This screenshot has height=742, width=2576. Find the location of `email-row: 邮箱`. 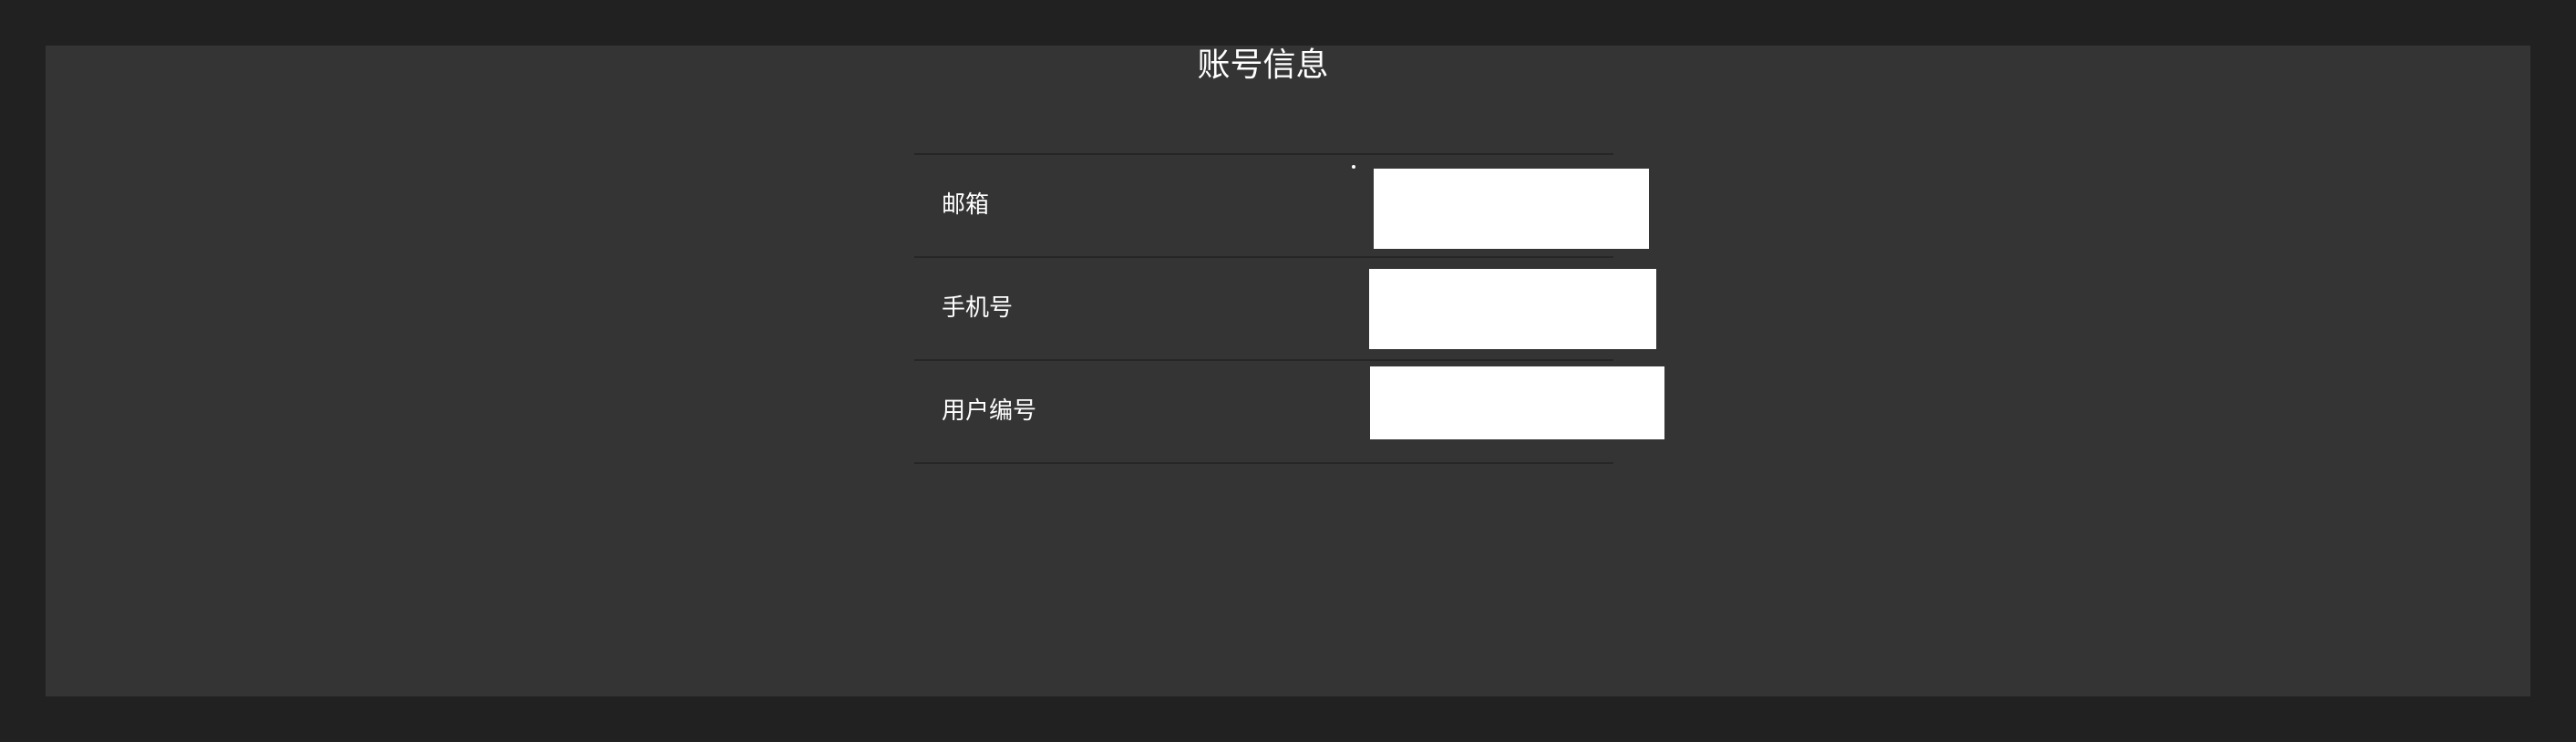

email-row: 邮箱 is located at coordinates (1281, 204).